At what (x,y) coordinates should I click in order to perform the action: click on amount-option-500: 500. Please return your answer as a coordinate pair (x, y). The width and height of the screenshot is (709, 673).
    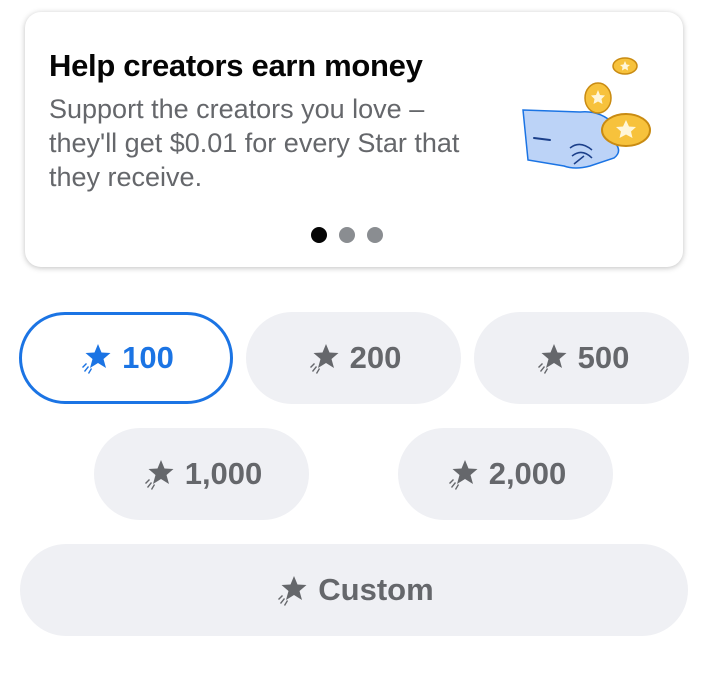
    Looking at the image, I should click on (581, 358).